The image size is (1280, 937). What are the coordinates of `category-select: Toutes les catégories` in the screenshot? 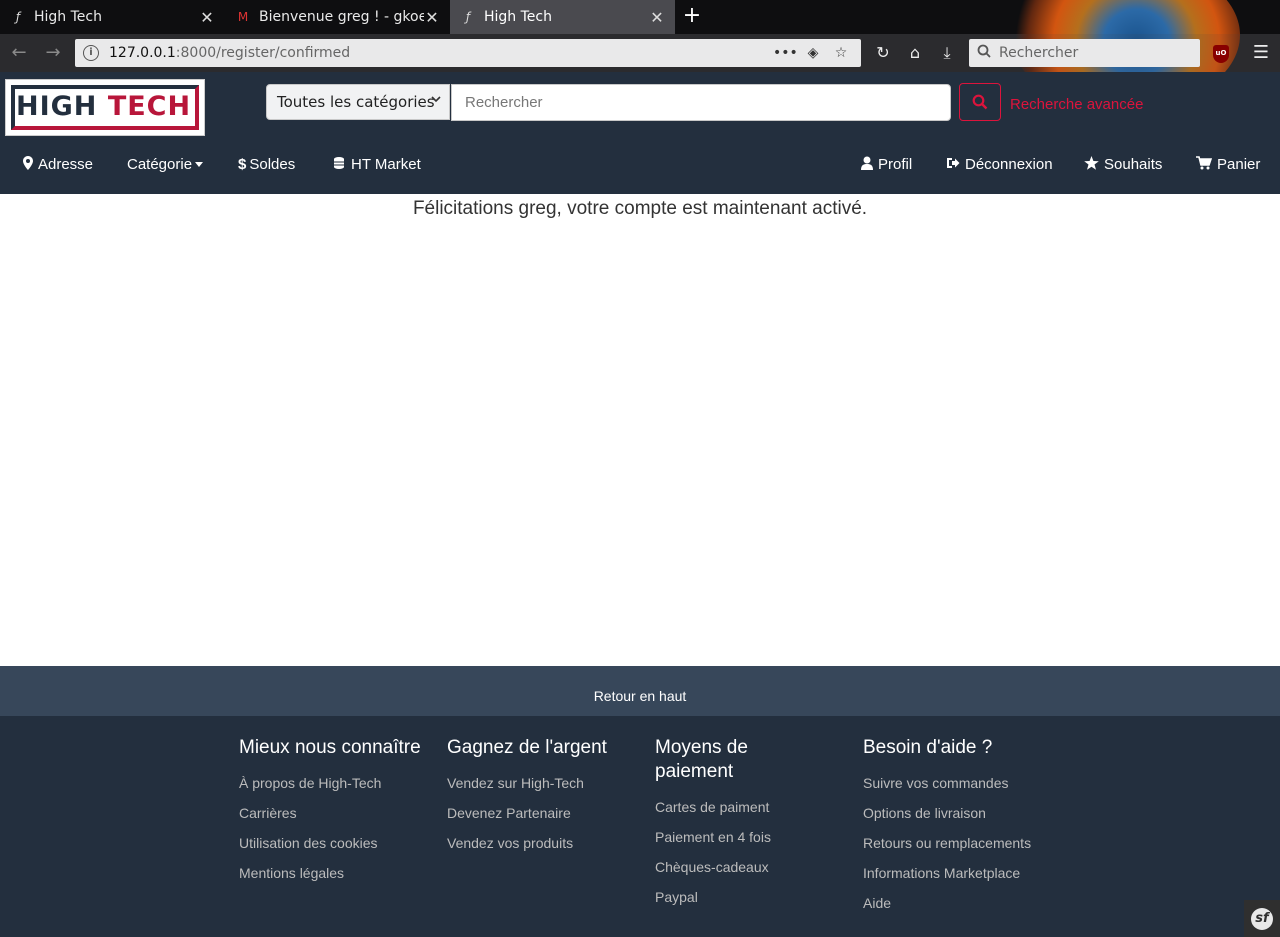 It's located at (358, 102).